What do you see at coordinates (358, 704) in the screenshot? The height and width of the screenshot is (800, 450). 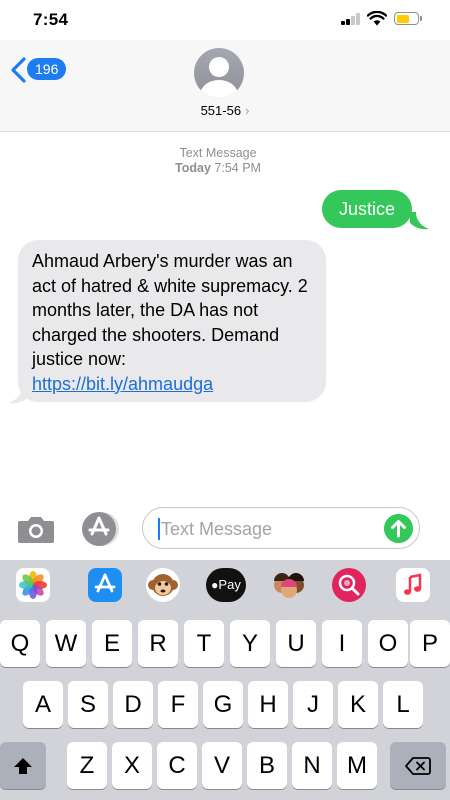 I see `key-k: K` at bounding box center [358, 704].